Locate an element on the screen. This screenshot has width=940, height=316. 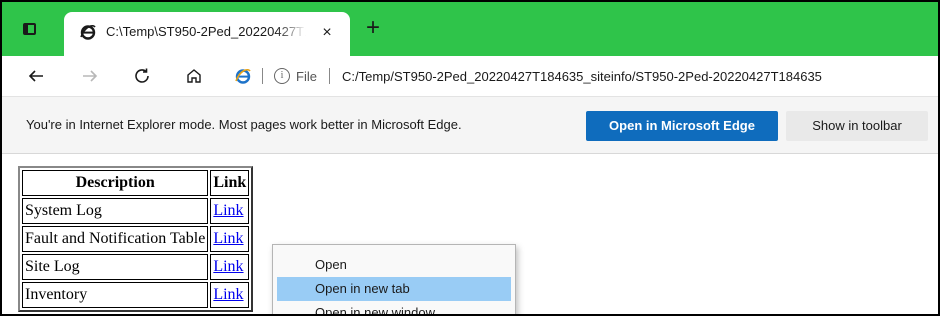
internet-explorer-mode-icon is located at coordinates (243, 76).